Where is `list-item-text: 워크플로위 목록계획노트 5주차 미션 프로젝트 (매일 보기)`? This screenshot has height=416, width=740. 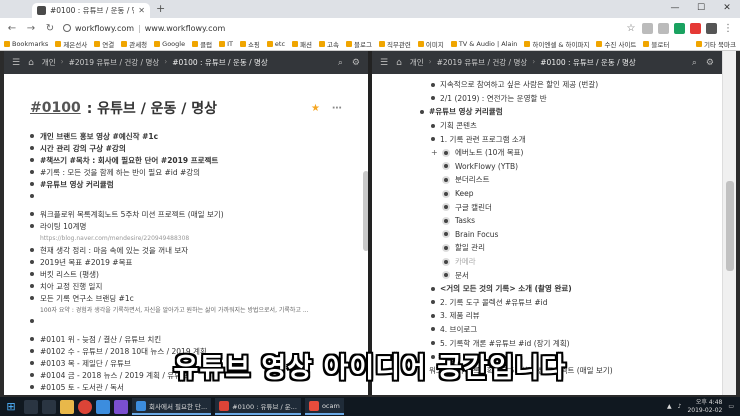
list-item-text: 워크플로위 목록계획노트 5주차 미션 프로젝트 (매일 보기) is located at coordinates (132, 214).